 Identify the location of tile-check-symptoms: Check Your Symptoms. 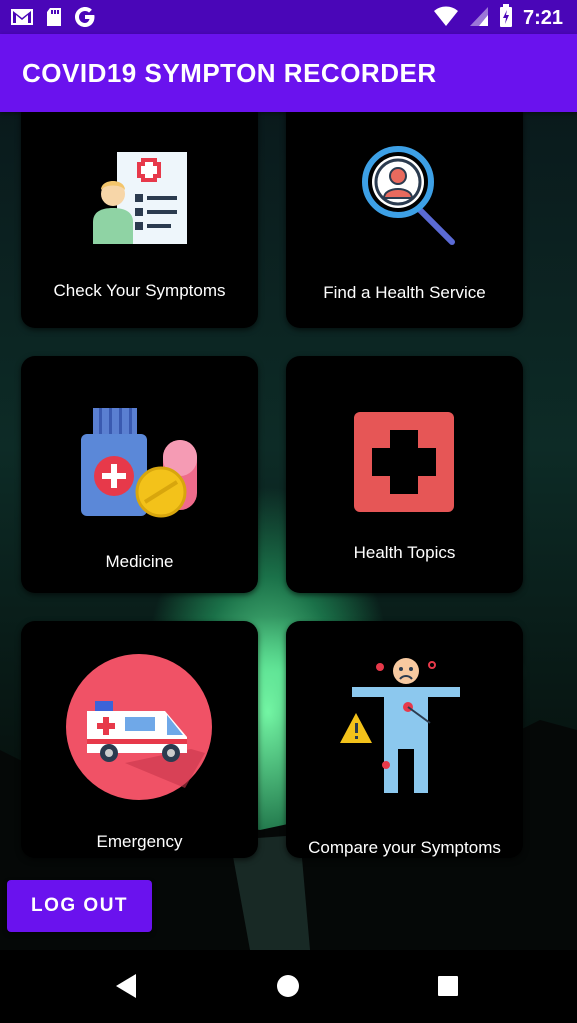
(139, 214).